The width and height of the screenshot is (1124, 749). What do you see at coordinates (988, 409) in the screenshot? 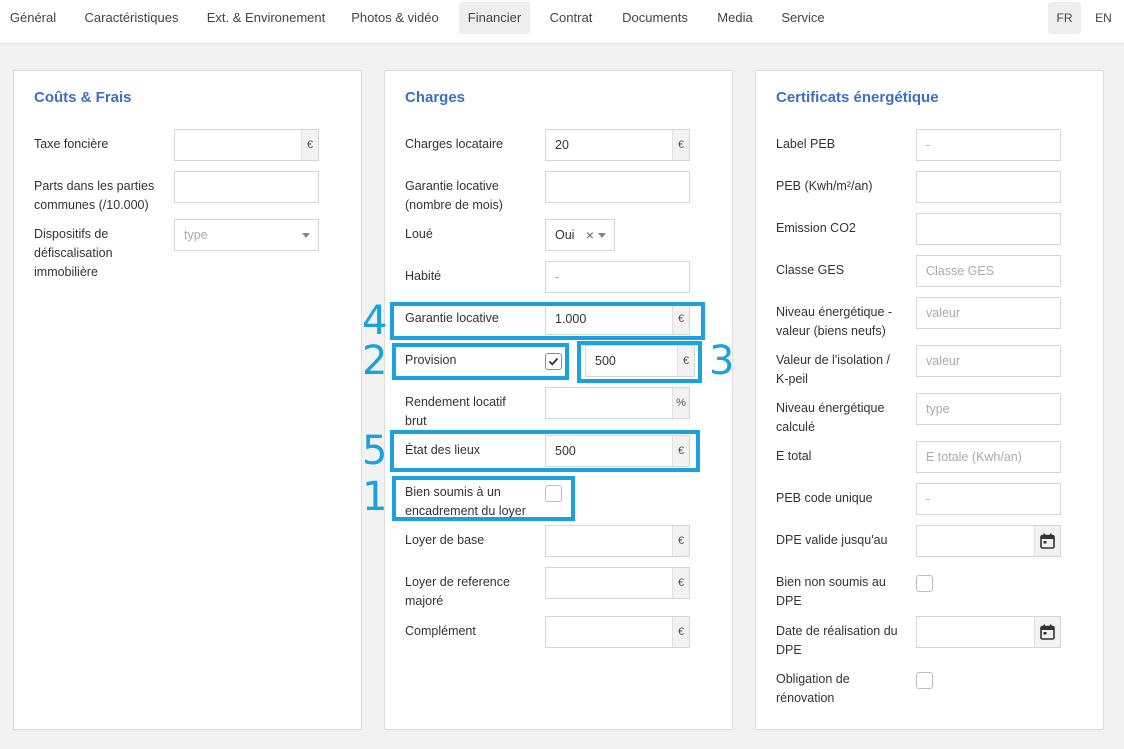
I see `niveau-calcule-input: type` at bounding box center [988, 409].